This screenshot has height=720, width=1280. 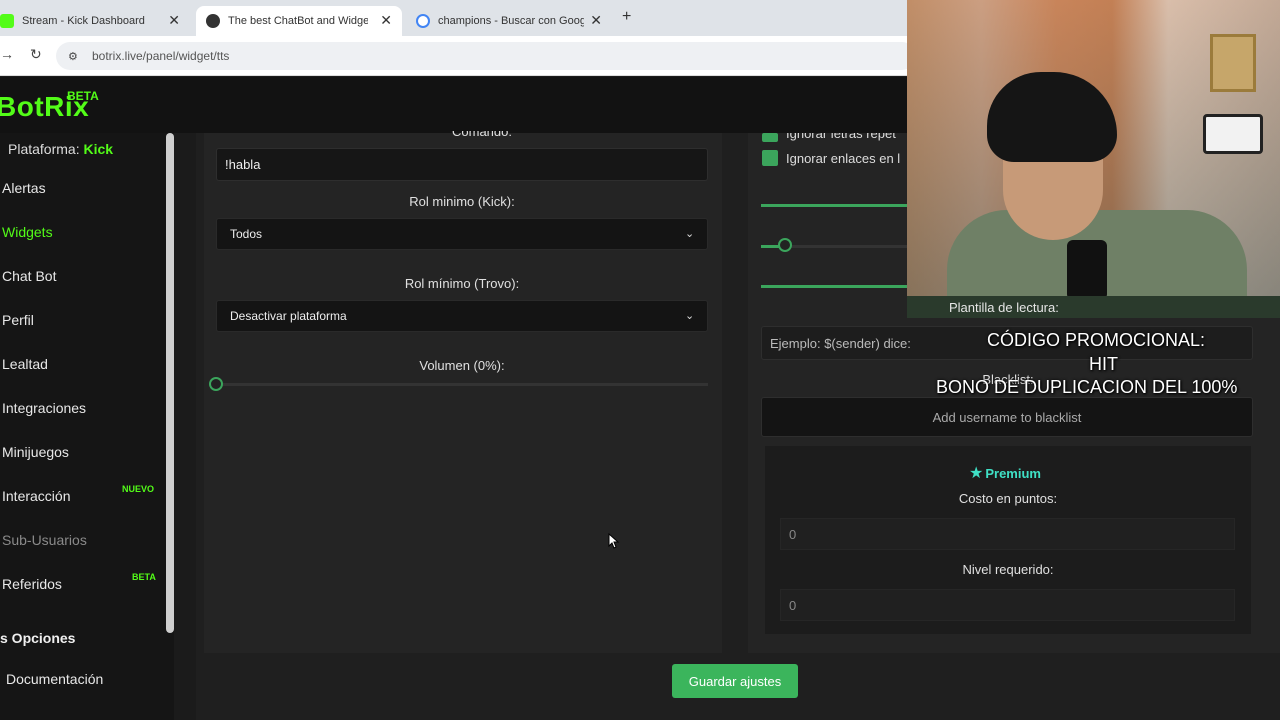 What do you see at coordinates (770, 158) in the screenshot?
I see `ignore-links-checkbox` at bounding box center [770, 158].